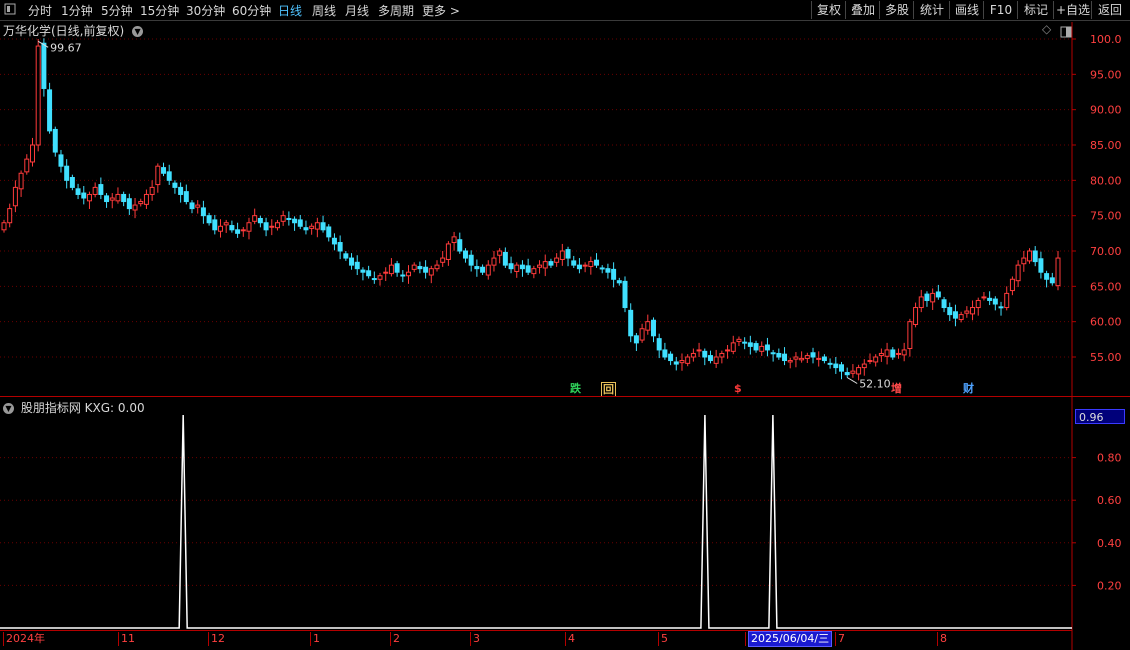 This screenshot has height=650, width=1130. What do you see at coordinates (1046, 29) in the screenshot?
I see `diamond-icon: ◇` at bounding box center [1046, 29].